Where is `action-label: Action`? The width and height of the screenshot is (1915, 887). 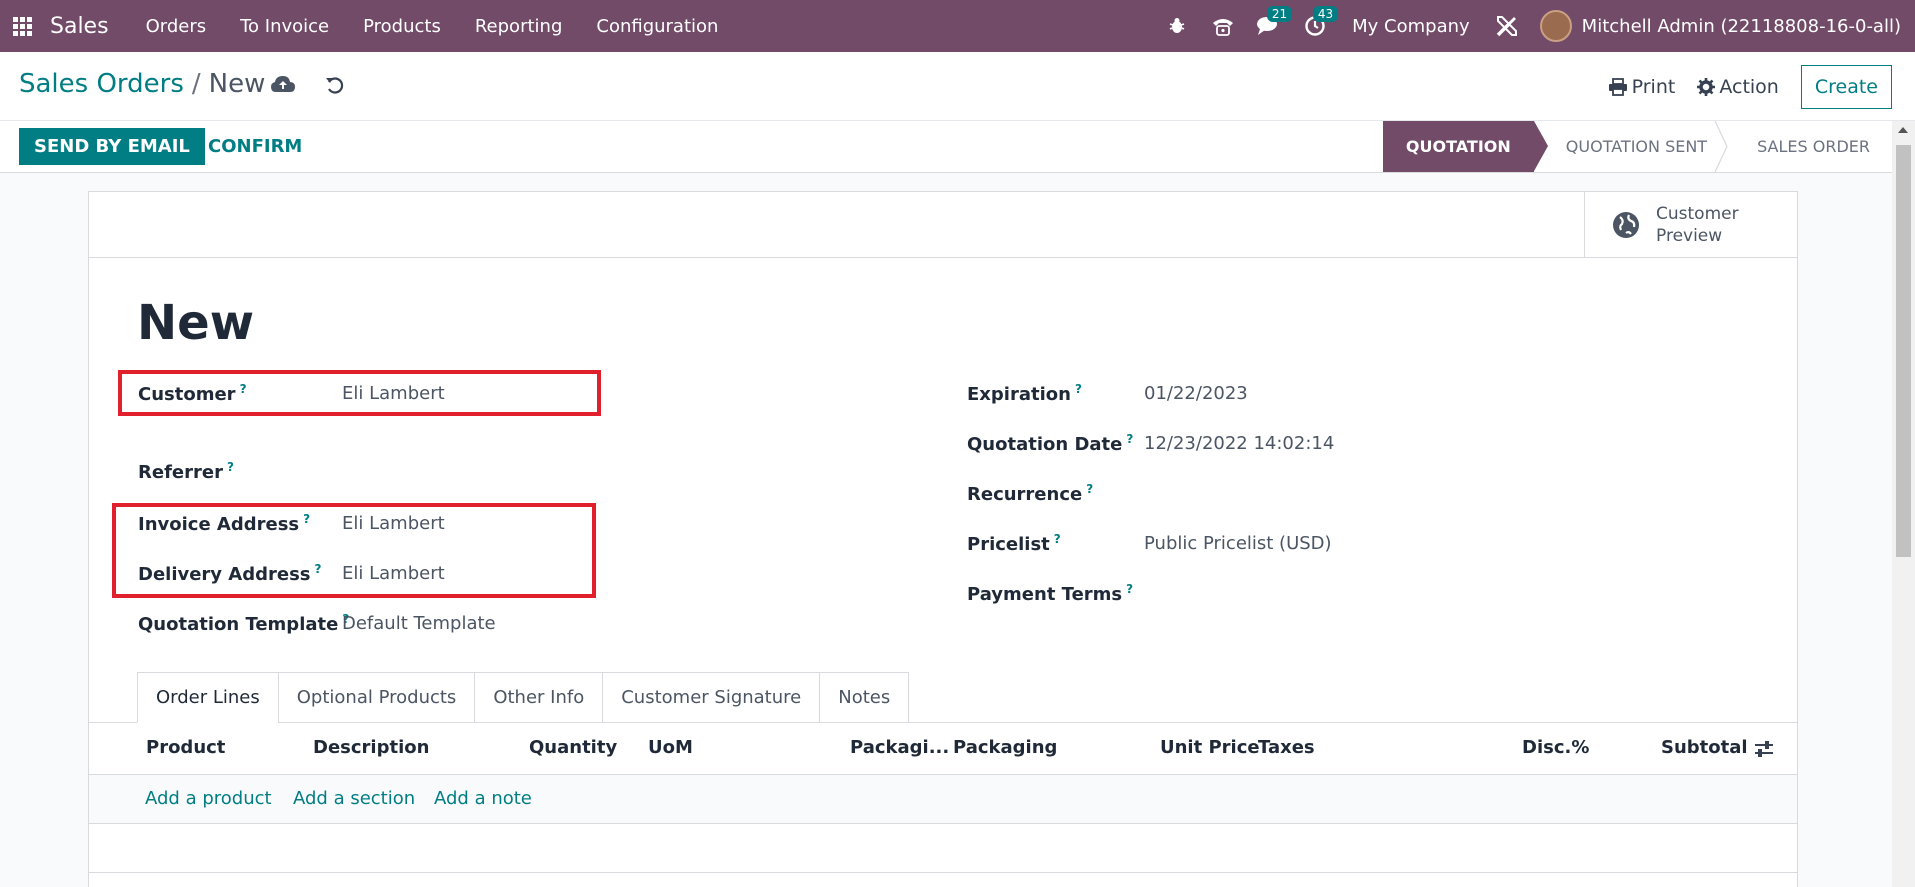
action-label: Action is located at coordinates (1749, 86).